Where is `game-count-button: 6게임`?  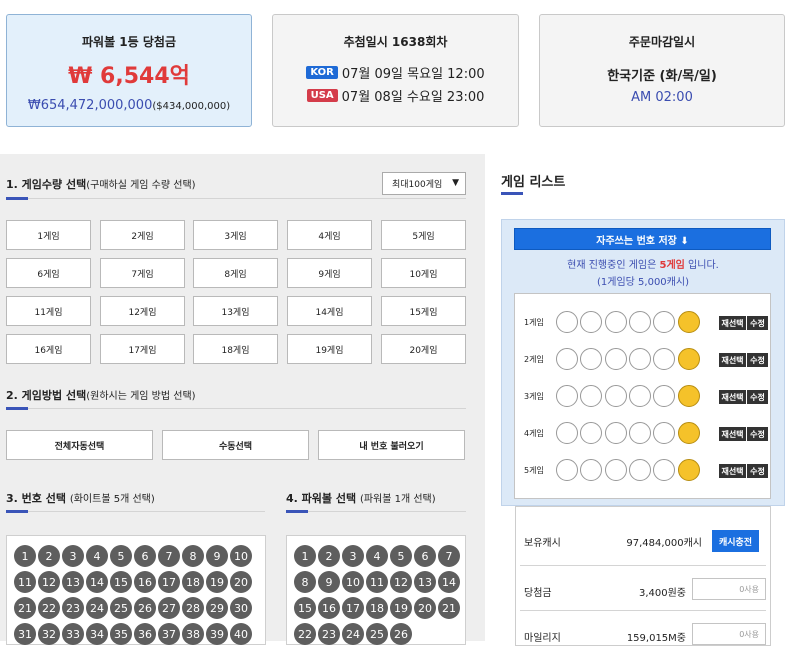 game-count-button: 6게임 is located at coordinates (48, 273).